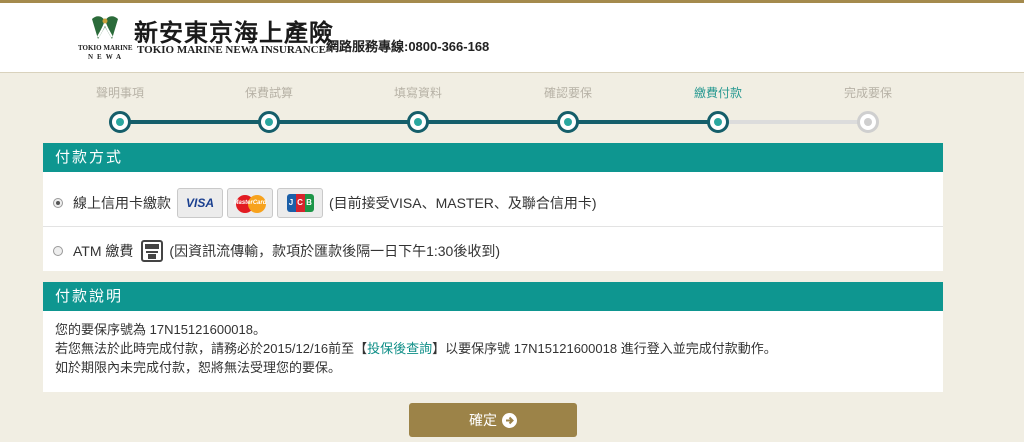 The image size is (1024, 442). I want to click on step-dot-fill-data, so click(418, 122).